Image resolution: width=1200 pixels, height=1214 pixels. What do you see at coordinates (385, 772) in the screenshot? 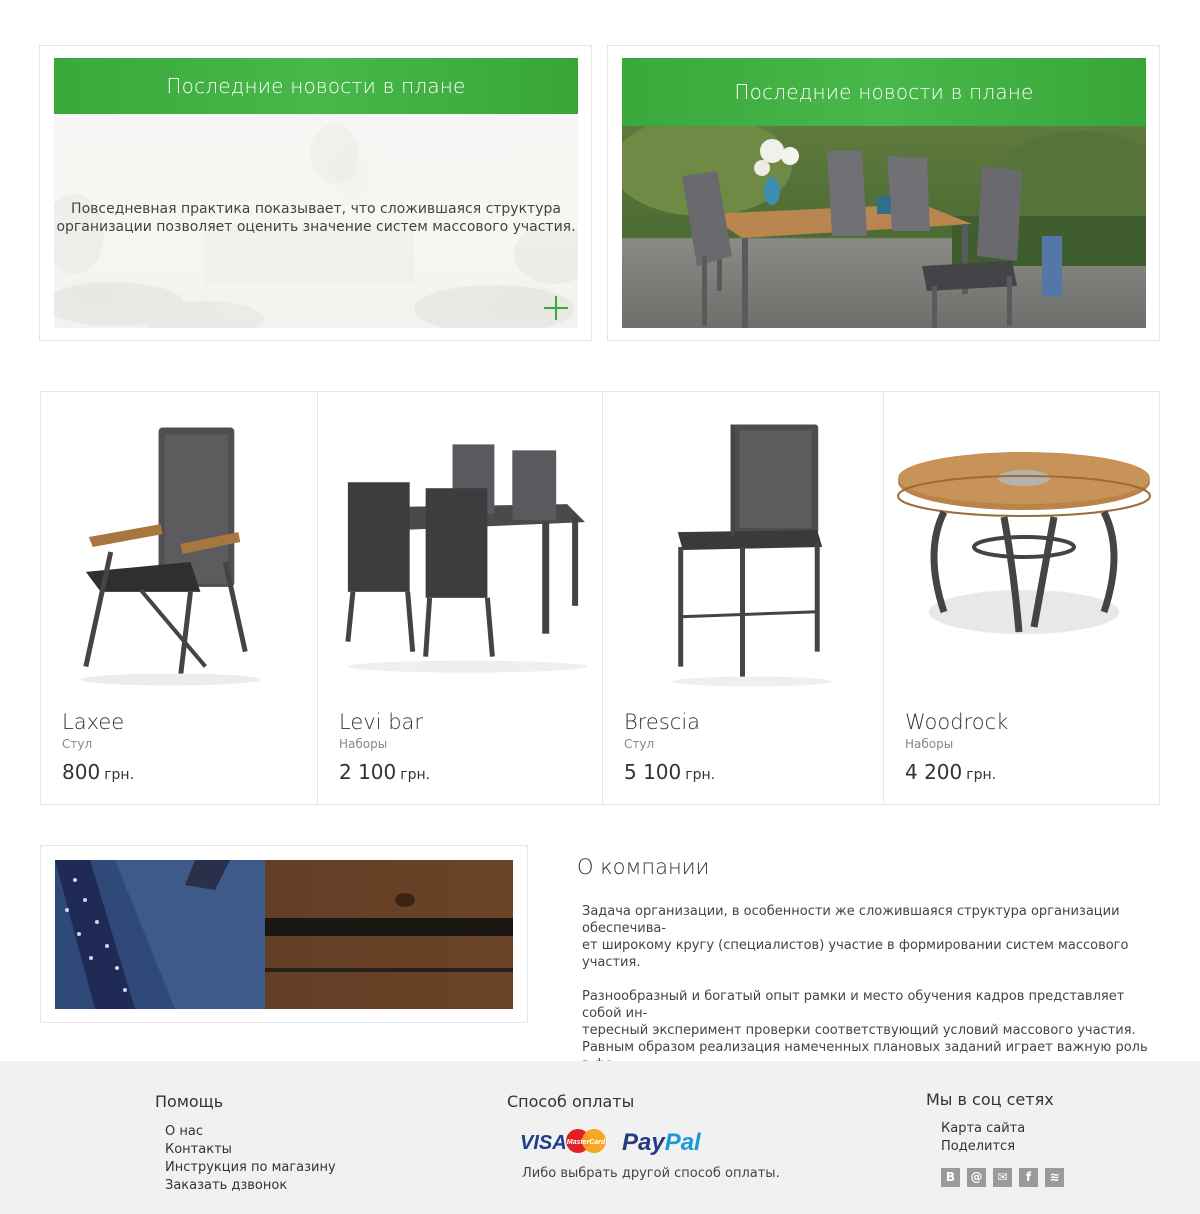
I see `product-price: 2 100 грн.` at bounding box center [385, 772].